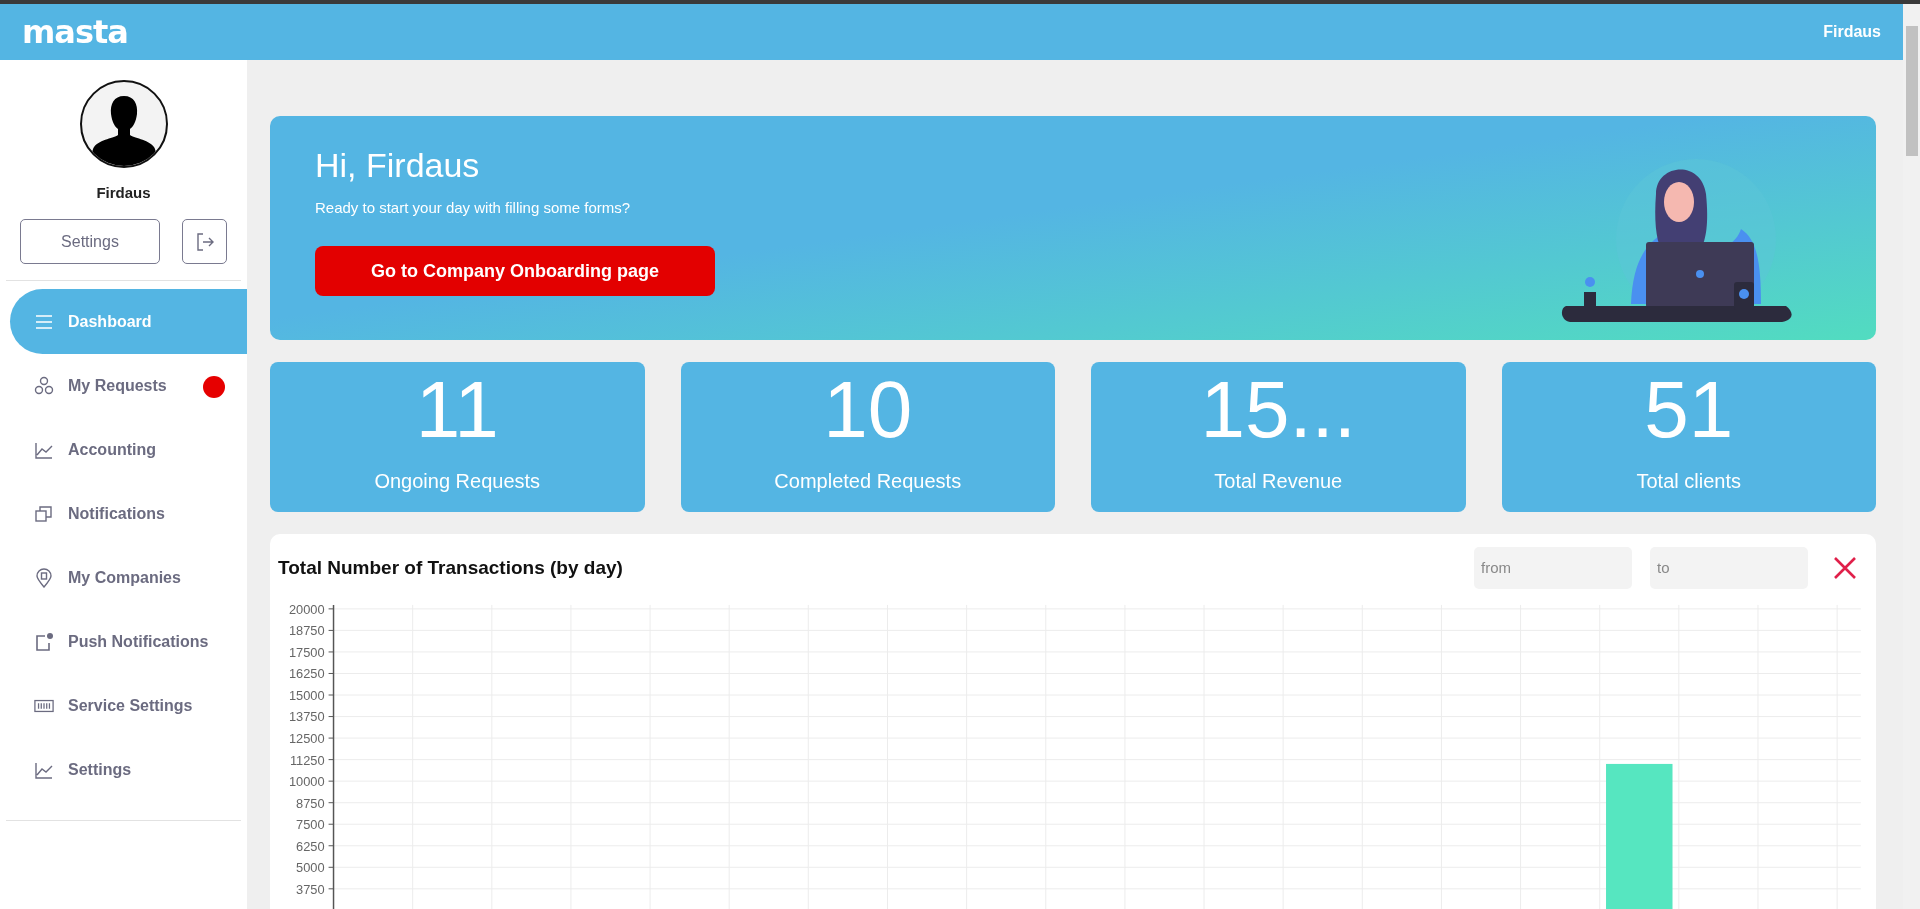 This screenshot has width=1920, height=909. Describe the element at coordinates (123, 642) in the screenshot. I see `nav-item: Push Notifications` at that location.